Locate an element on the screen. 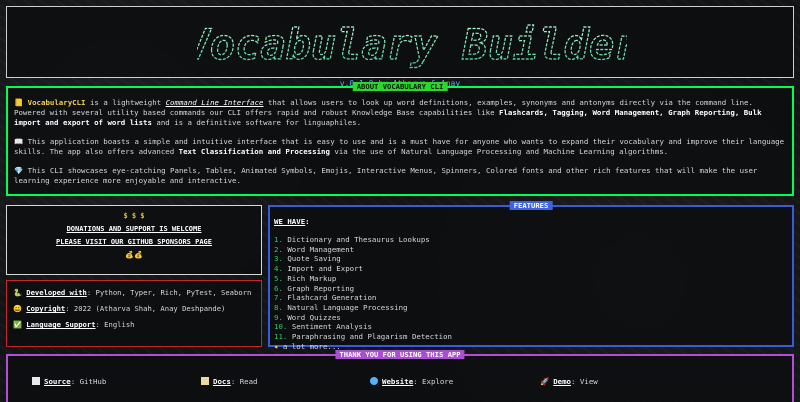  list-item: 8. Natural Language Processing is located at coordinates (341, 307).